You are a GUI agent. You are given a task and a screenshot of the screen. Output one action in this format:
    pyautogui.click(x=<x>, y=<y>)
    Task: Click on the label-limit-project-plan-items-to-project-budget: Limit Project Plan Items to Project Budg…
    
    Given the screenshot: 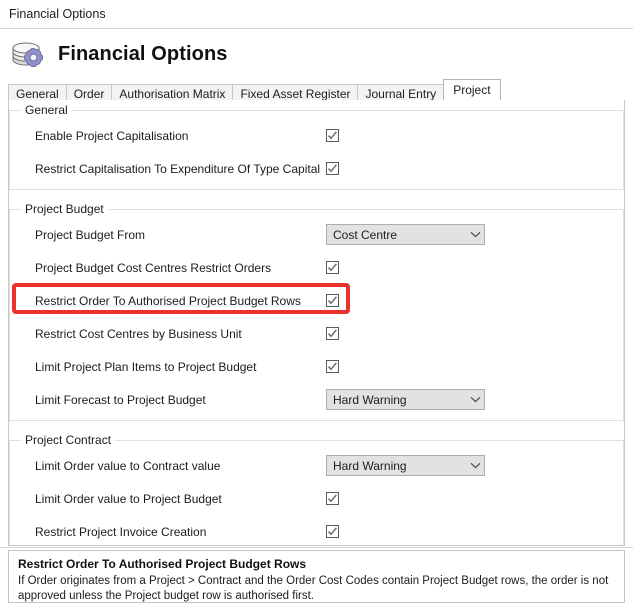 What is the action you would take?
    pyautogui.click(x=146, y=366)
    